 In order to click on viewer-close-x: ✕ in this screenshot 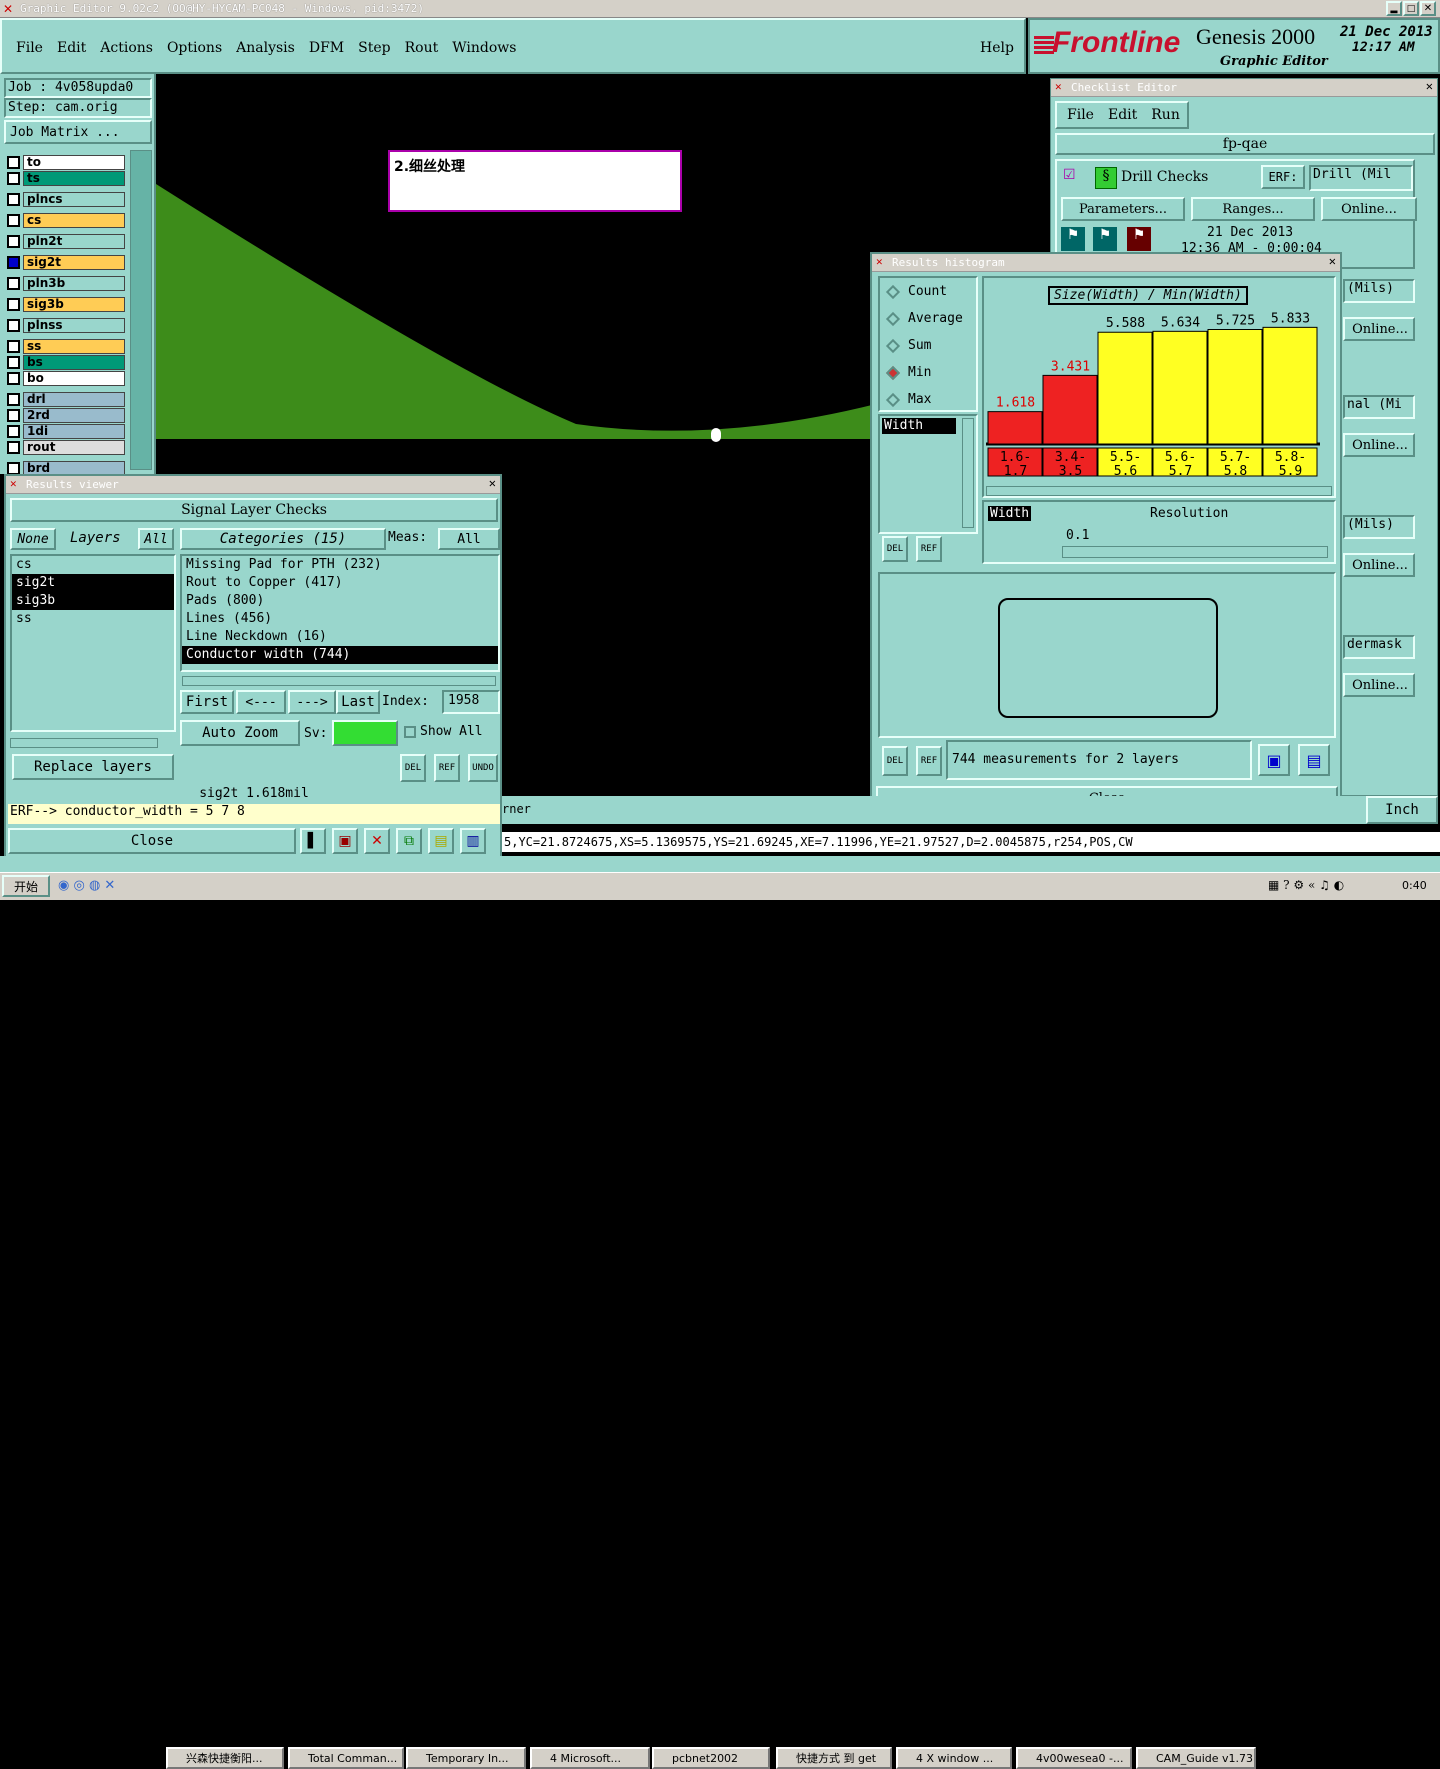, I will do `click(492, 483)`.